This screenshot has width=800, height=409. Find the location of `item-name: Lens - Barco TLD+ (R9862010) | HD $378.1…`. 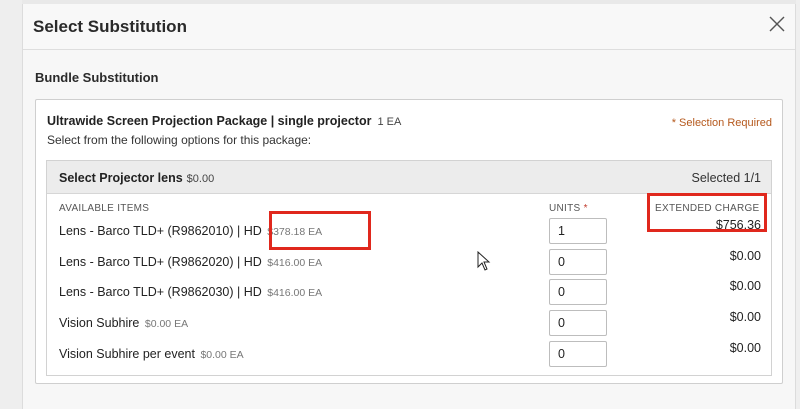

item-name: Lens - Barco TLD+ (R9862010) | HD $378.1… is located at coordinates (190, 231).